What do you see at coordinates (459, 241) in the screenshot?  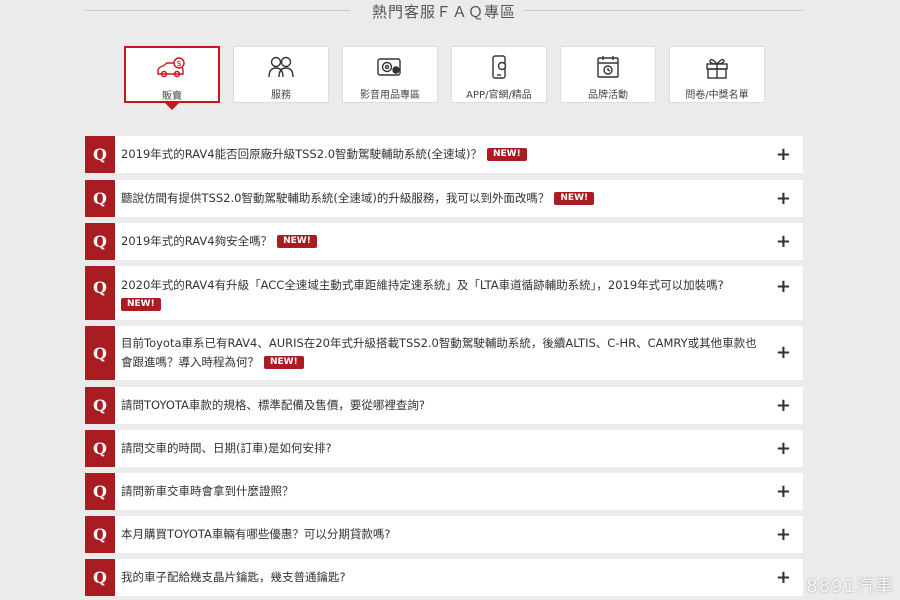 I see `faq-question: 2019年式的RAV4夠安全嗎？ NEW!` at bounding box center [459, 241].